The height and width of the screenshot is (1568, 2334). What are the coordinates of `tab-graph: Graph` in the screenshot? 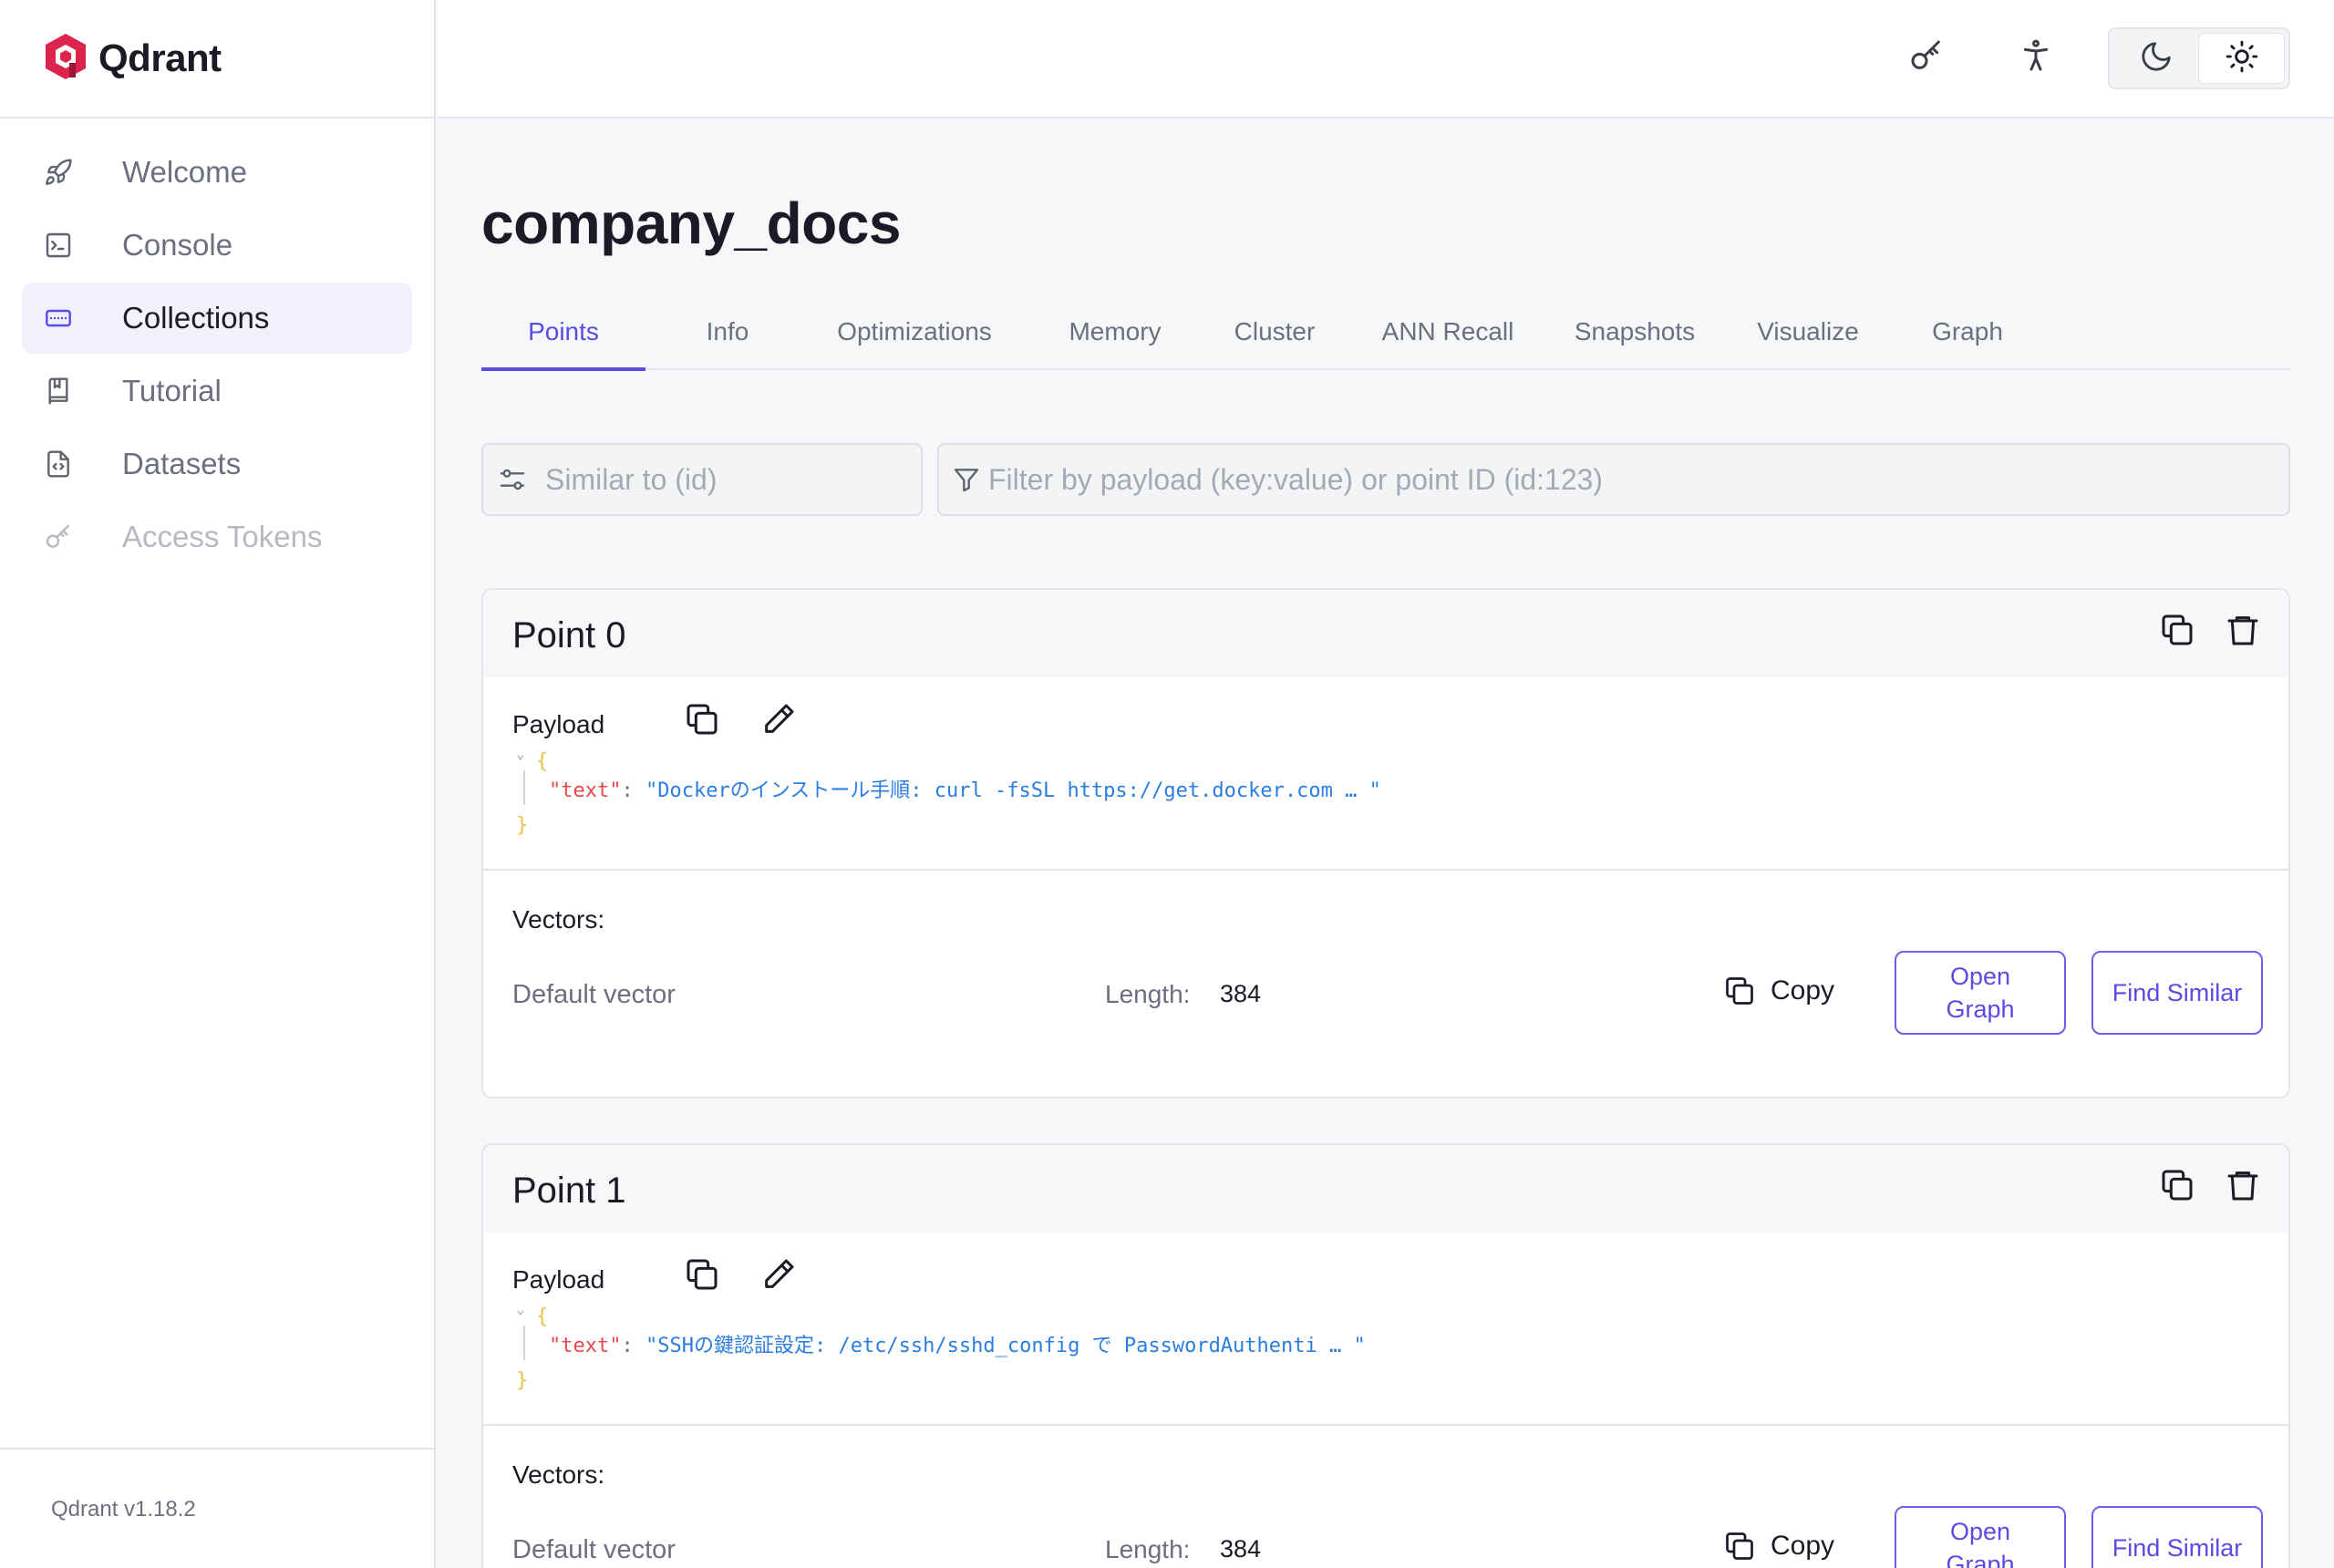 It's located at (1967, 341).